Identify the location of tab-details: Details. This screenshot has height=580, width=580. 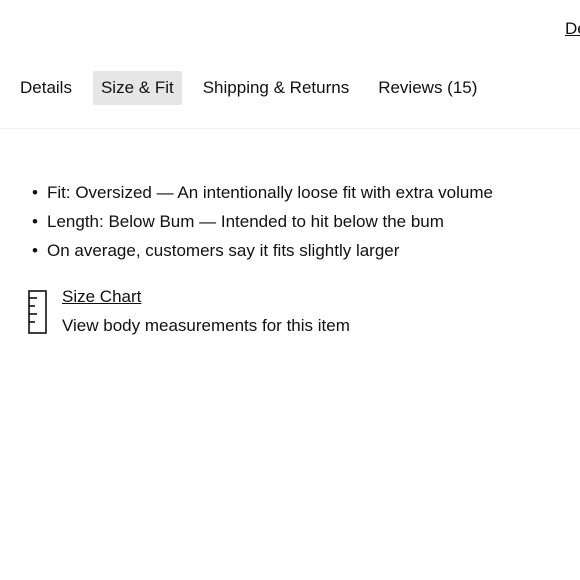
(46, 88).